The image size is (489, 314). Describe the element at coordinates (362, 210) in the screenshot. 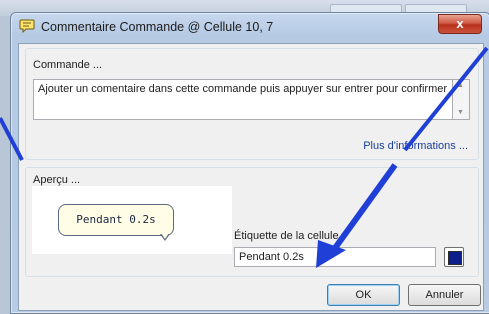

I see `annotation-arrow-main-shaft` at that location.